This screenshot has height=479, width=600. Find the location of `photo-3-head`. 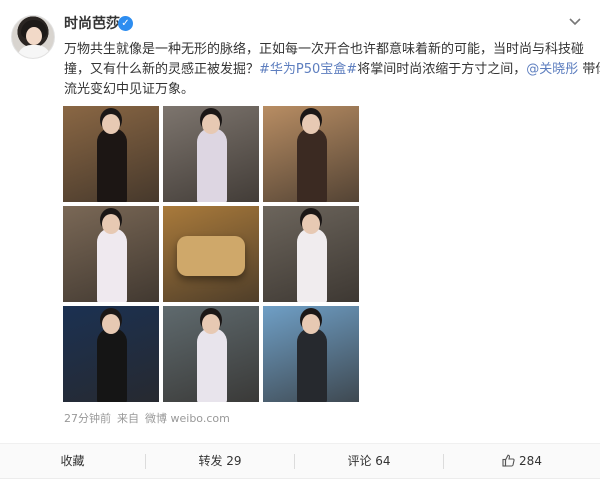

photo-3-head is located at coordinates (311, 124).